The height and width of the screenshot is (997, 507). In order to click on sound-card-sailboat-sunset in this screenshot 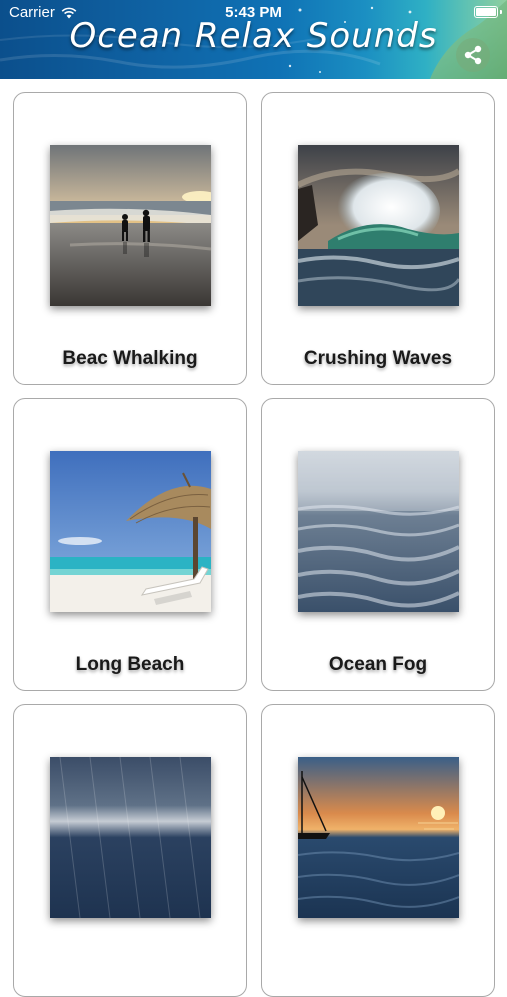, I will do `click(378, 850)`.